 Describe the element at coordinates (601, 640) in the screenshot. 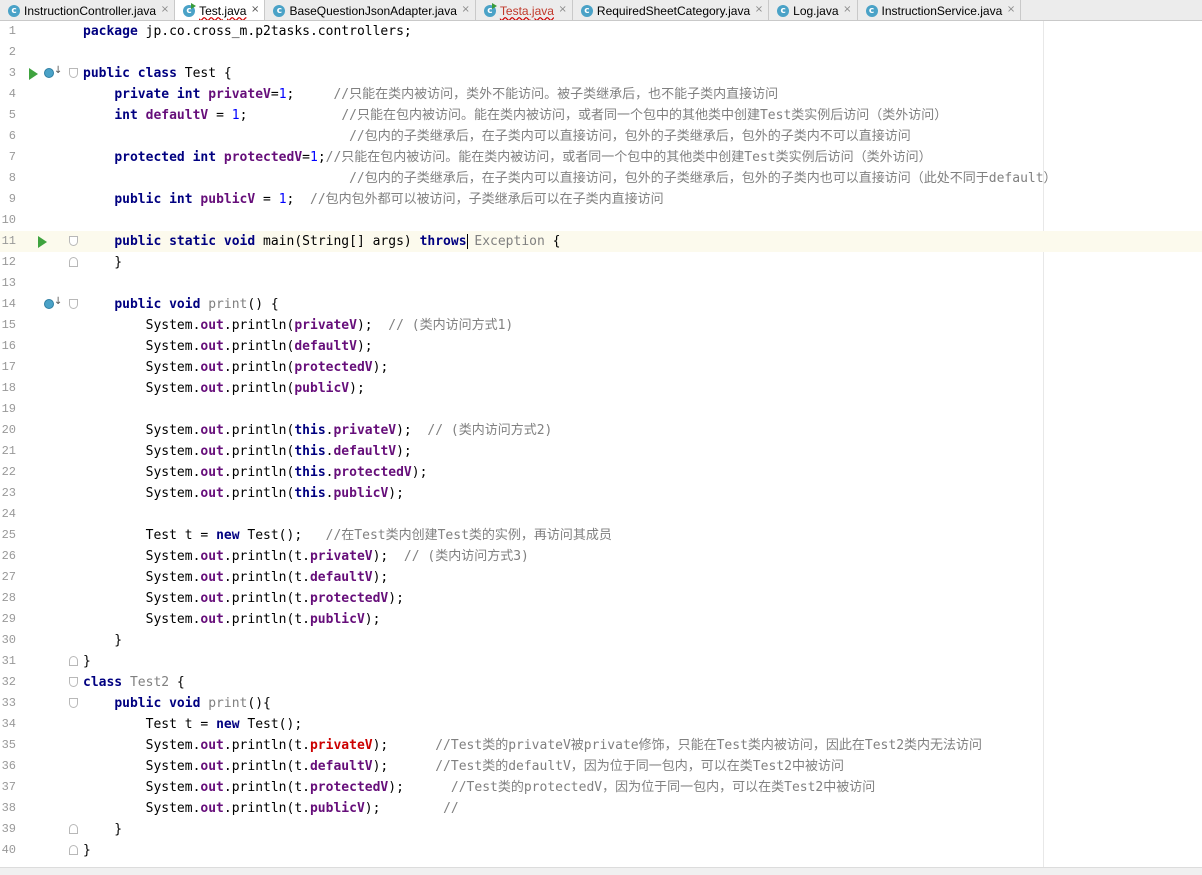

I see `code-line: 30 }` at that location.